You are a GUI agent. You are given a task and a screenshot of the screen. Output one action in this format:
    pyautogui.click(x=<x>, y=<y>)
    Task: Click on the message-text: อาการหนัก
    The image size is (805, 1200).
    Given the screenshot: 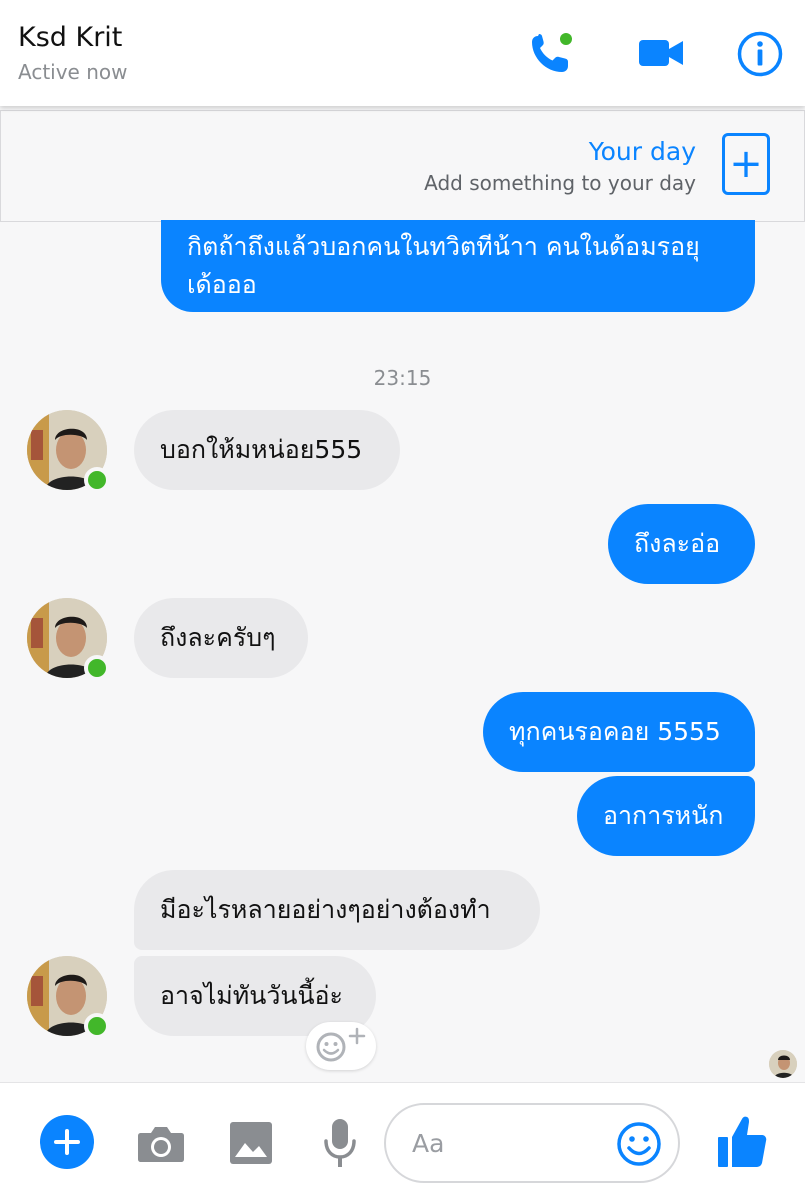 What is the action you would take?
    pyautogui.click(x=663, y=815)
    